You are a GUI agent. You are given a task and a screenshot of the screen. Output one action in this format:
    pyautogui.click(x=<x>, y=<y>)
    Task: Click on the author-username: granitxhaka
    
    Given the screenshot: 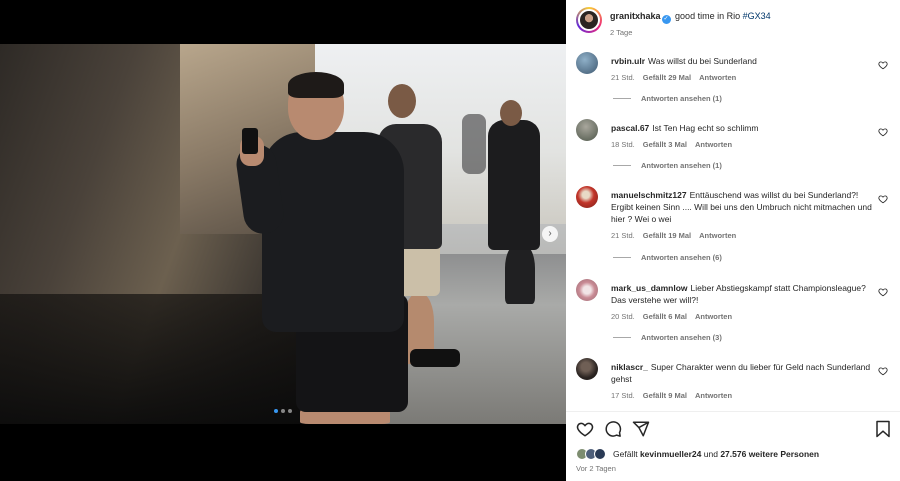 What is the action you would take?
    pyautogui.click(x=635, y=16)
    